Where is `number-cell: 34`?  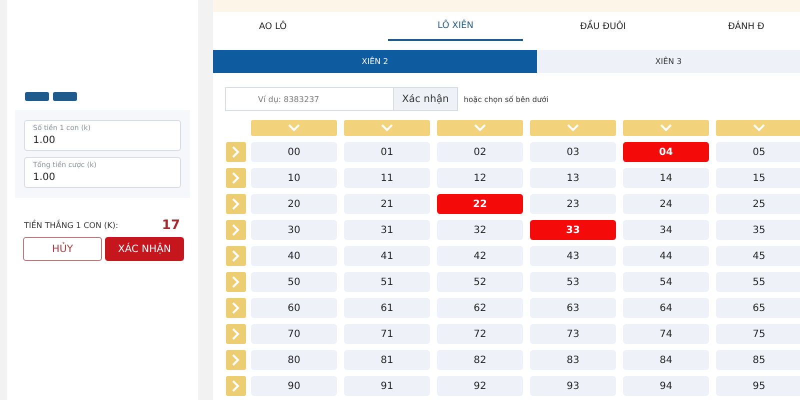
number-cell: 34 is located at coordinates (666, 230).